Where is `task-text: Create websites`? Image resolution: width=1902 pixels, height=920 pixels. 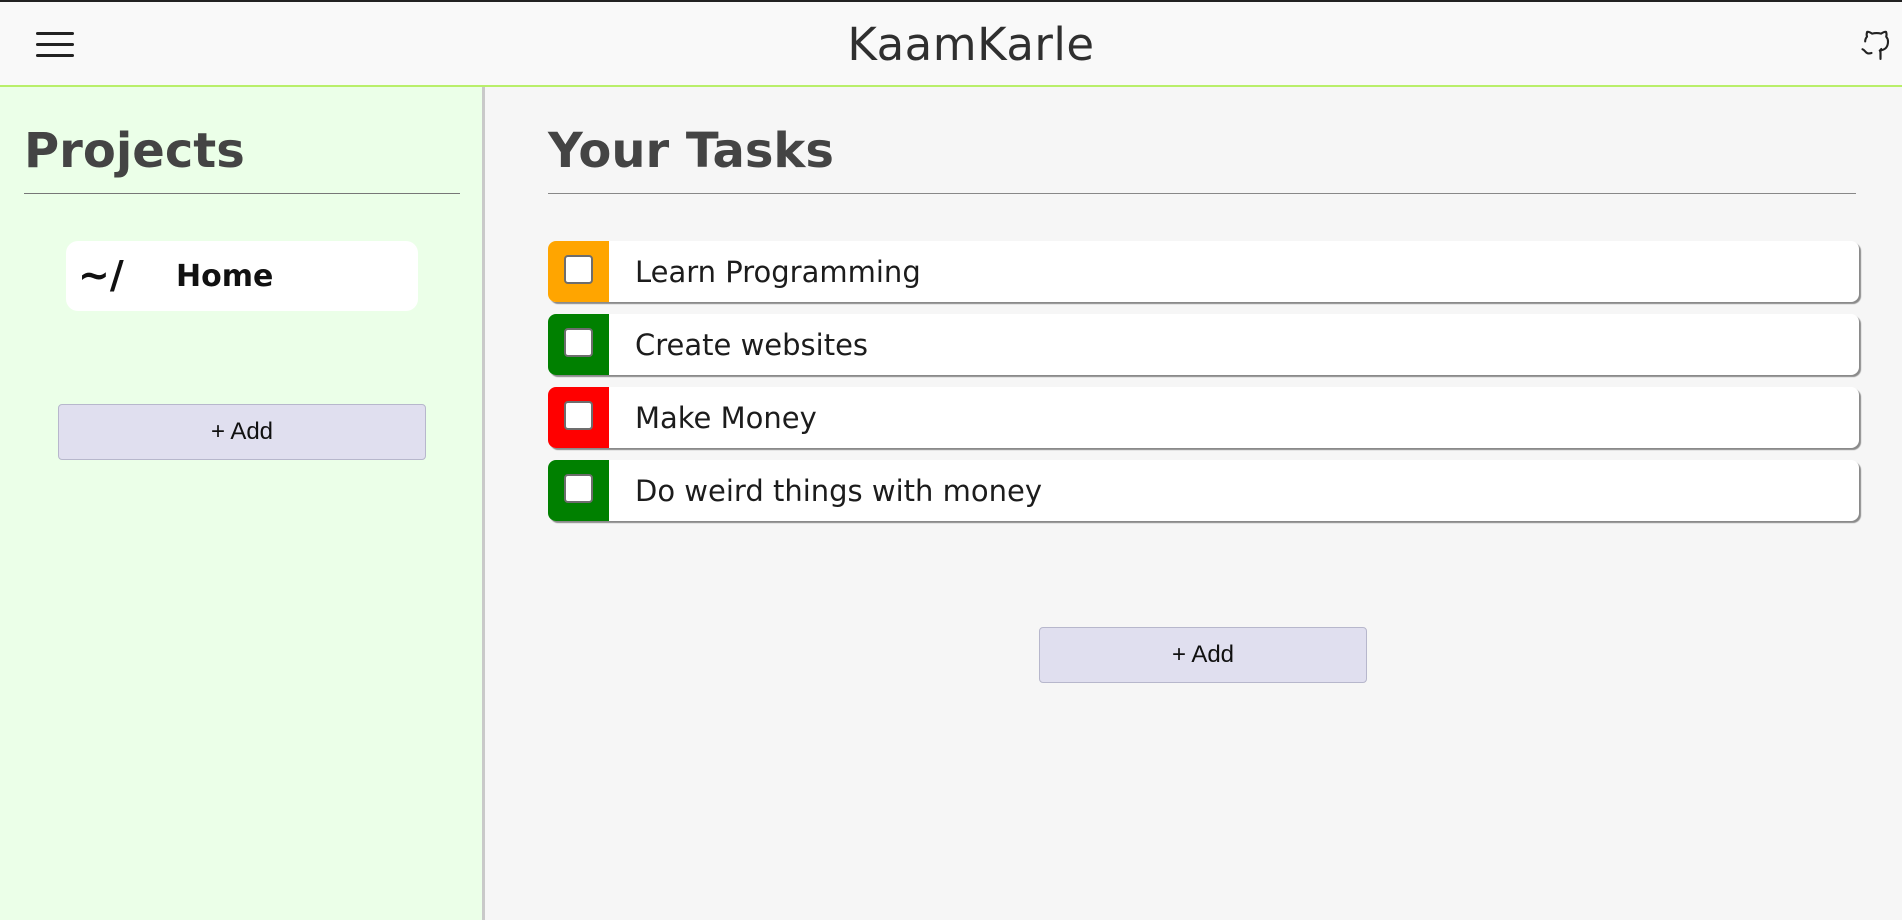 task-text: Create websites is located at coordinates (752, 345).